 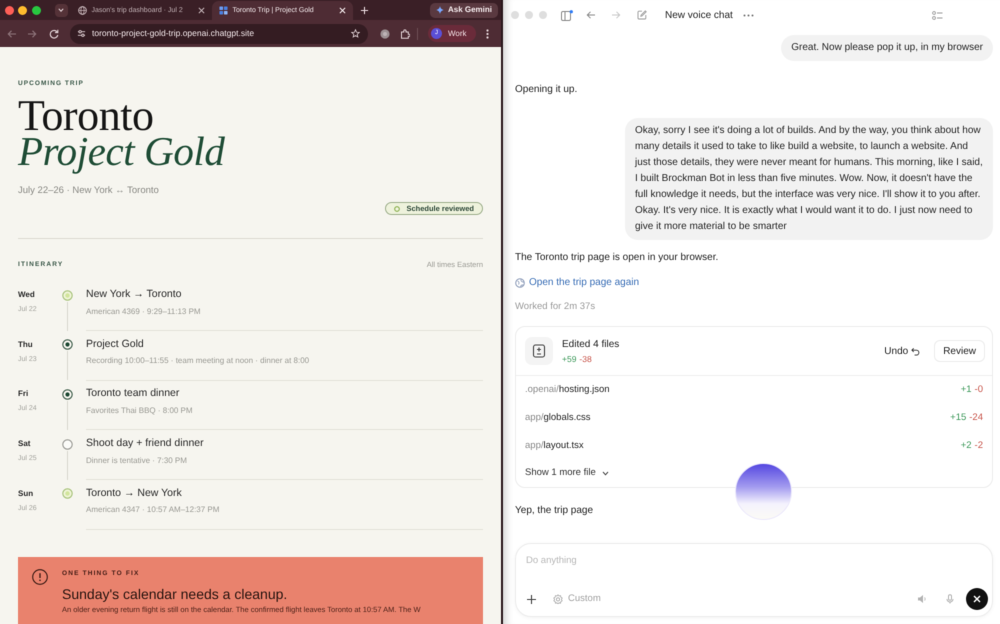 What do you see at coordinates (219, 34) in the screenshot?
I see `address-bar: toronto-project-gold-trip.openai.chatgpt.site` at bounding box center [219, 34].